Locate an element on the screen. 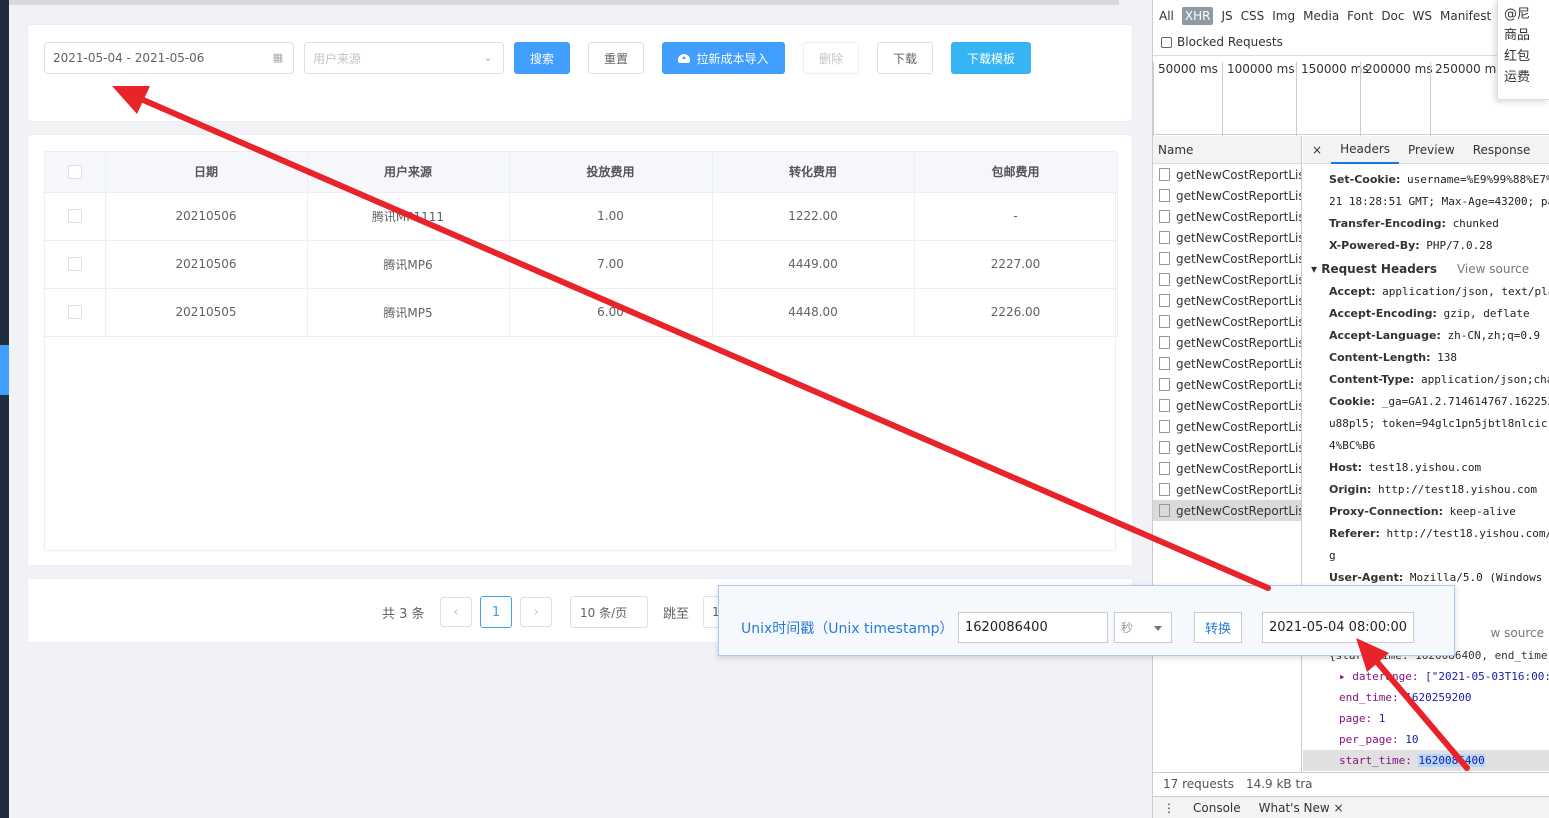 The image size is (1549, 818). payload-line: page: 1 is located at coordinates (1426, 718).